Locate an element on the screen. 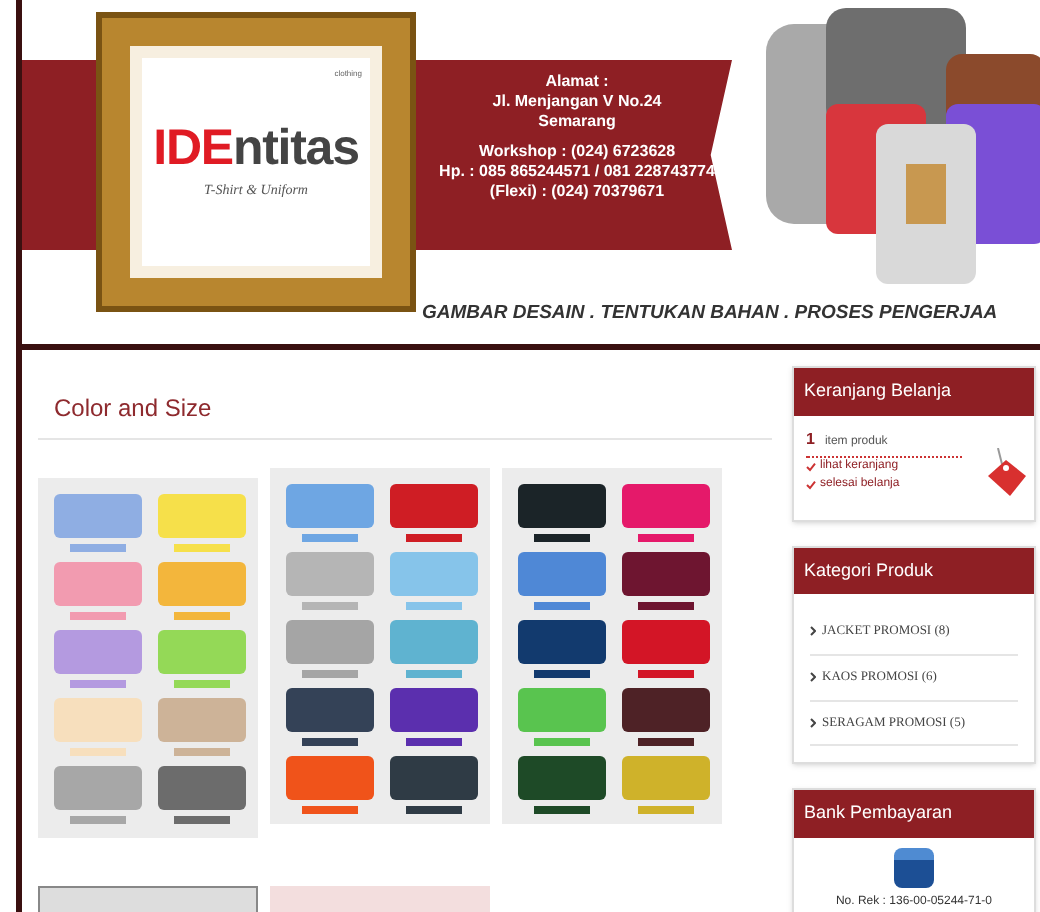  mobile-phone: Hp. : 085 865244571 / 081 228743774 is located at coordinates (577, 172).